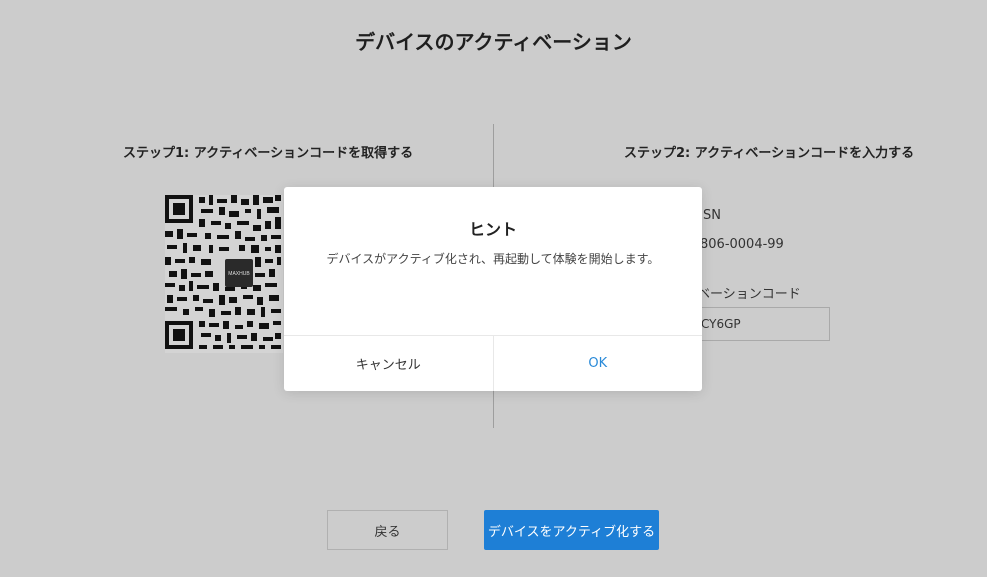  What do you see at coordinates (493, 42) in the screenshot?
I see `page-title: デバイスのアクティベーション` at bounding box center [493, 42].